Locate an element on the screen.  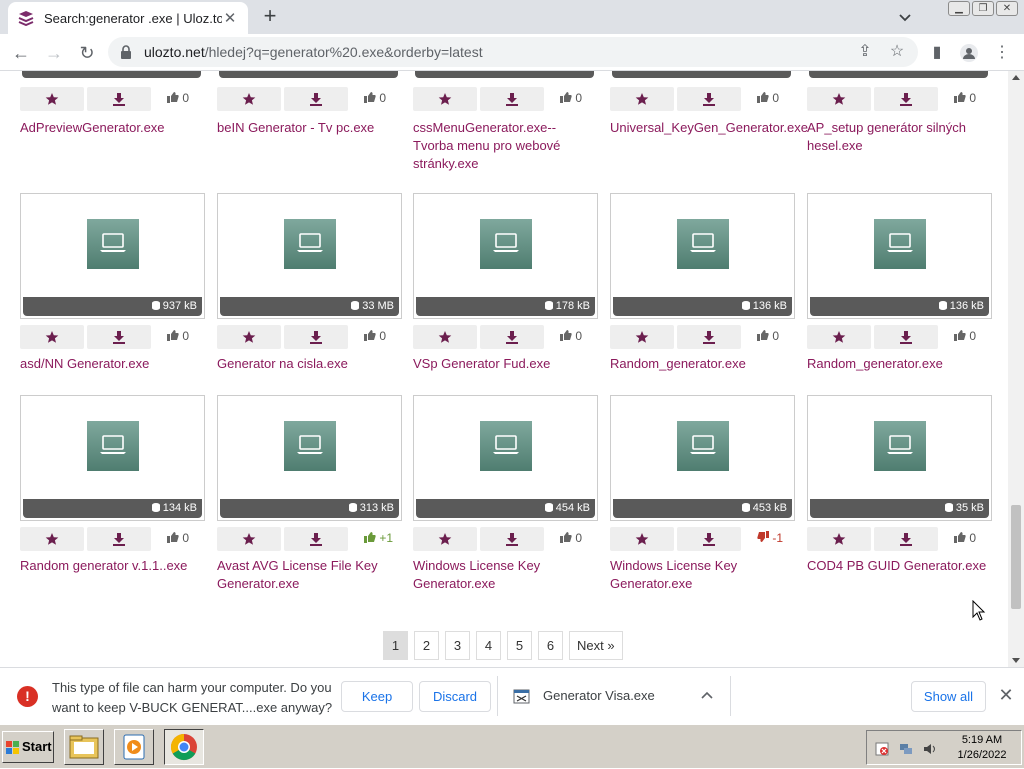
next-page-button: Next » is located at coordinates (596, 645).